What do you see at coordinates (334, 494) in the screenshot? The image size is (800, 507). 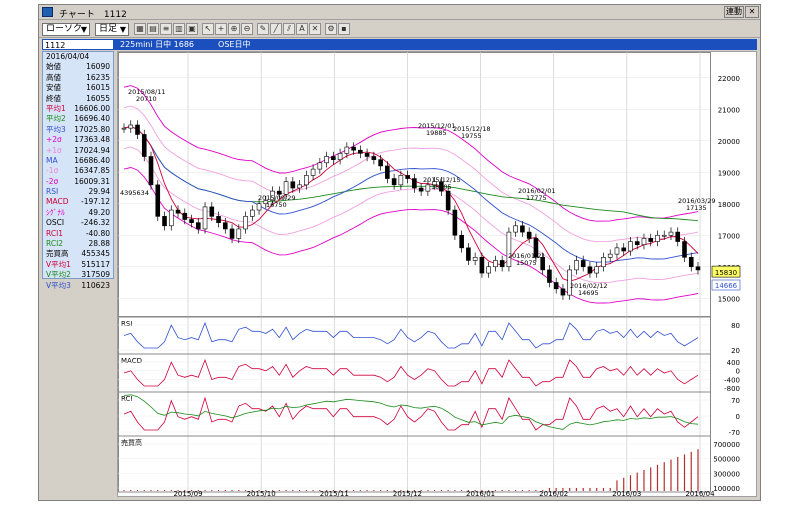 I see `x-tick-label: 2015/11` at bounding box center [334, 494].